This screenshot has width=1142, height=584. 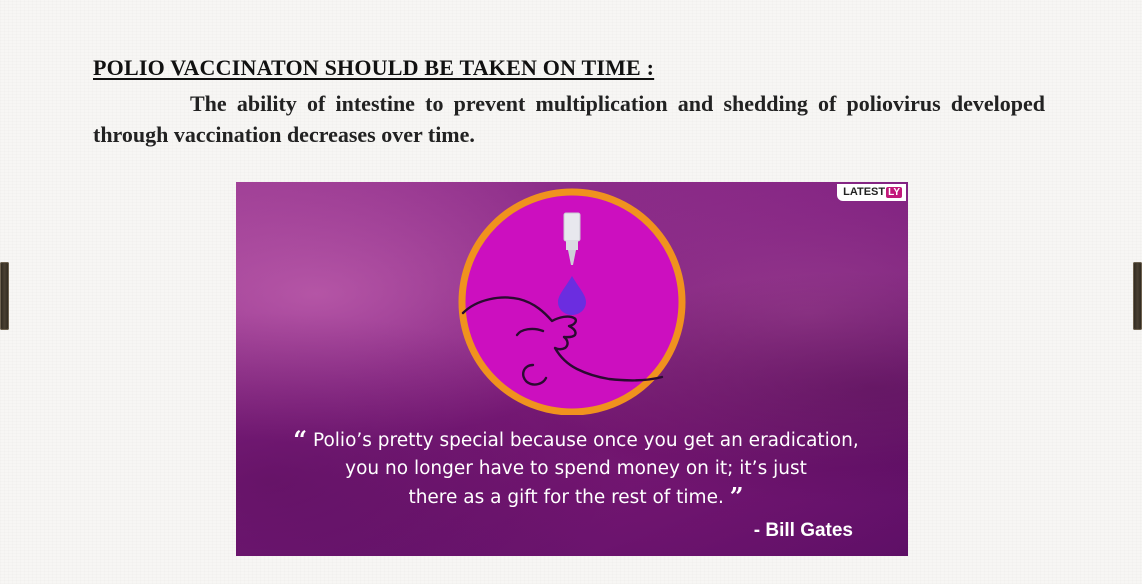 What do you see at coordinates (572, 301) in the screenshot?
I see `polio-drops-infant-icon` at bounding box center [572, 301].